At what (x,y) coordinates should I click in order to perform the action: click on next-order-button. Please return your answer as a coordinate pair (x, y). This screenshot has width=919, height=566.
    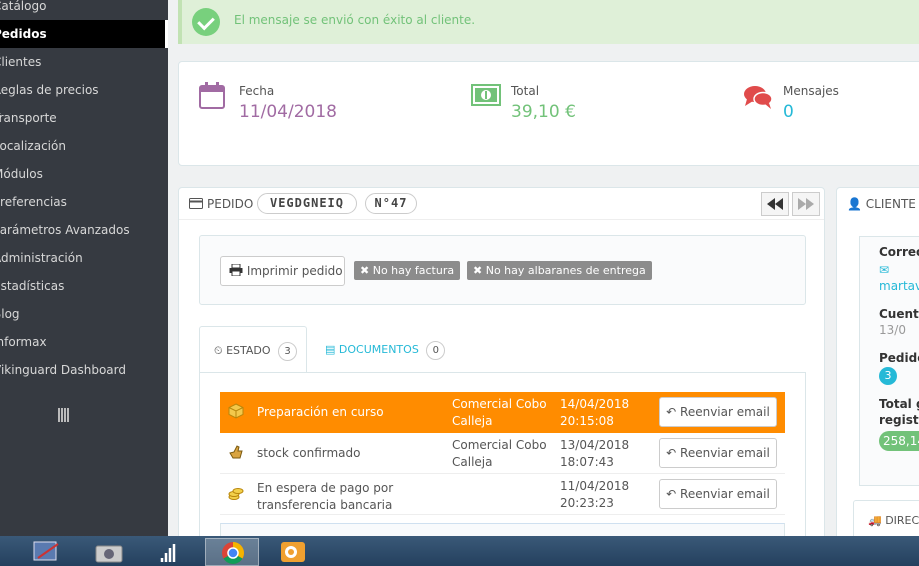
    Looking at the image, I should click on (806, 204).